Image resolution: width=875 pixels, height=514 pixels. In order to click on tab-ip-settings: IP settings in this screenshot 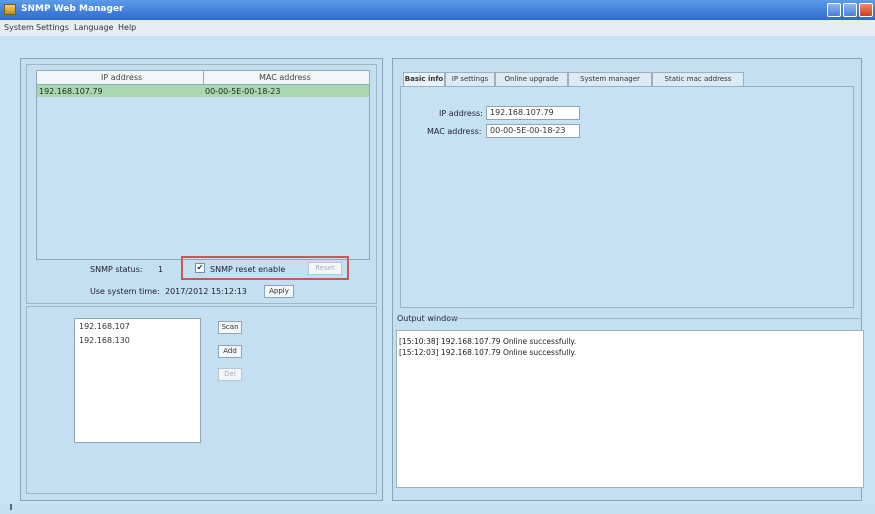, I will do `click(470, 79)`.